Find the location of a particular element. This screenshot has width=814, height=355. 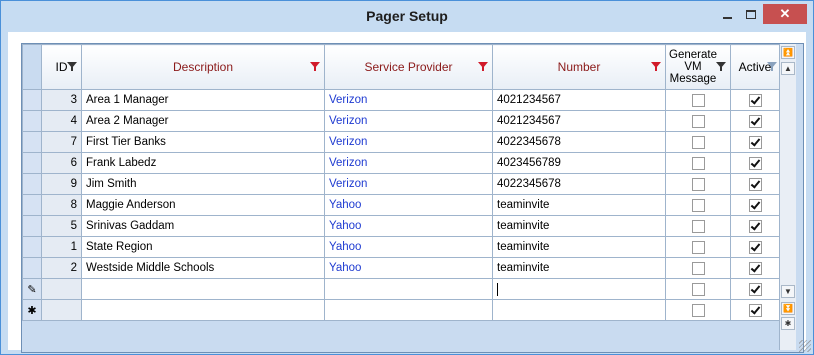

table-row: 5 Srinivas Gaddam Yahoo teaminvite is located at coordinates (401, 226).